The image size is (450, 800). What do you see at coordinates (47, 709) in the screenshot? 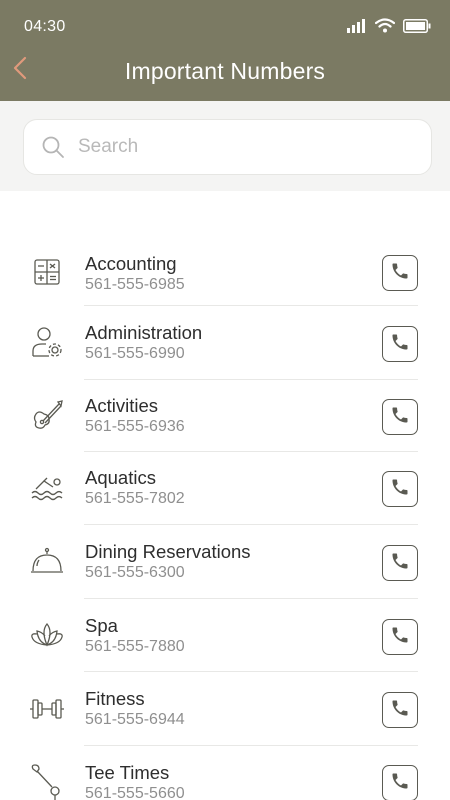
I see `dumbbell-icon` at bounding box center [47, 709].